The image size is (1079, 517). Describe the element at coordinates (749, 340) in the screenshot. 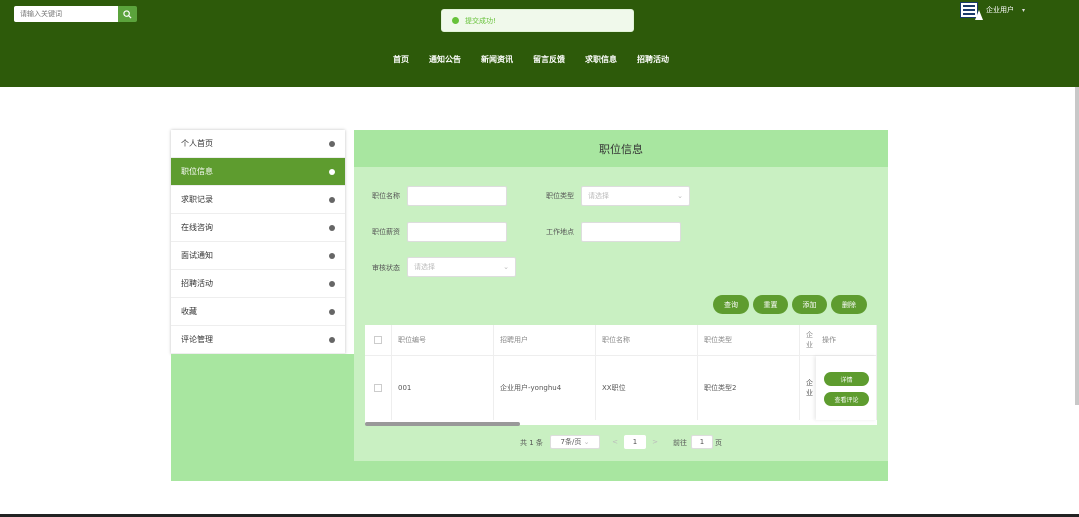

I see `column-header: 职位类型` at that location.